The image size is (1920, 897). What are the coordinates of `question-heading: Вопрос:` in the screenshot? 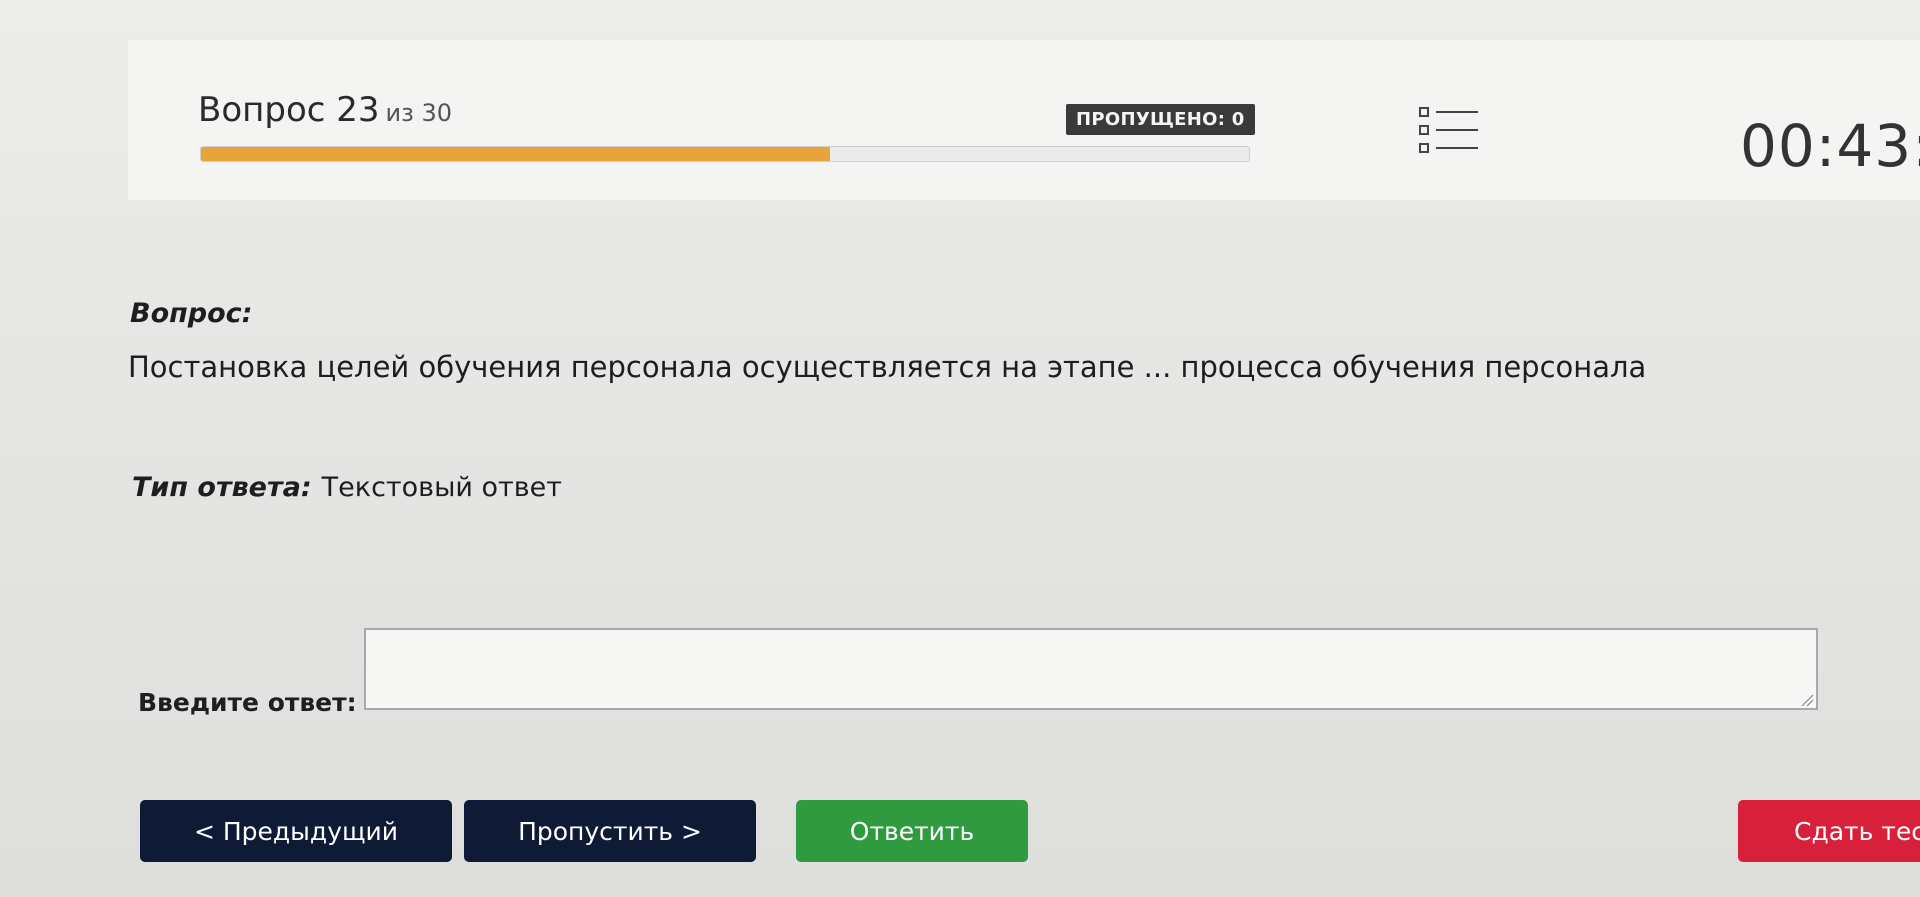 It's located at (191, 313).